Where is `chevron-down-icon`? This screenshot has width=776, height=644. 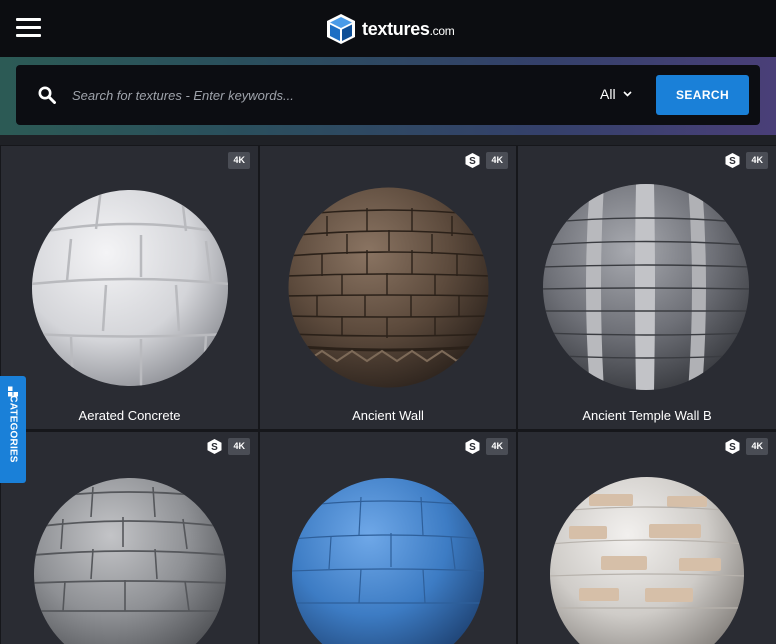
chevron-down-icon is located at coordinates (627, 94).